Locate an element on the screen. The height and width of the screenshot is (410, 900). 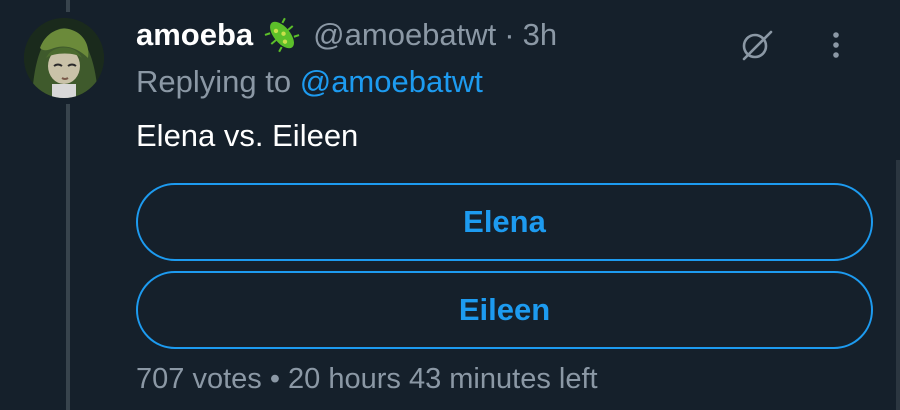
microbe-emoji-icon is located at coordinates (282, 35).